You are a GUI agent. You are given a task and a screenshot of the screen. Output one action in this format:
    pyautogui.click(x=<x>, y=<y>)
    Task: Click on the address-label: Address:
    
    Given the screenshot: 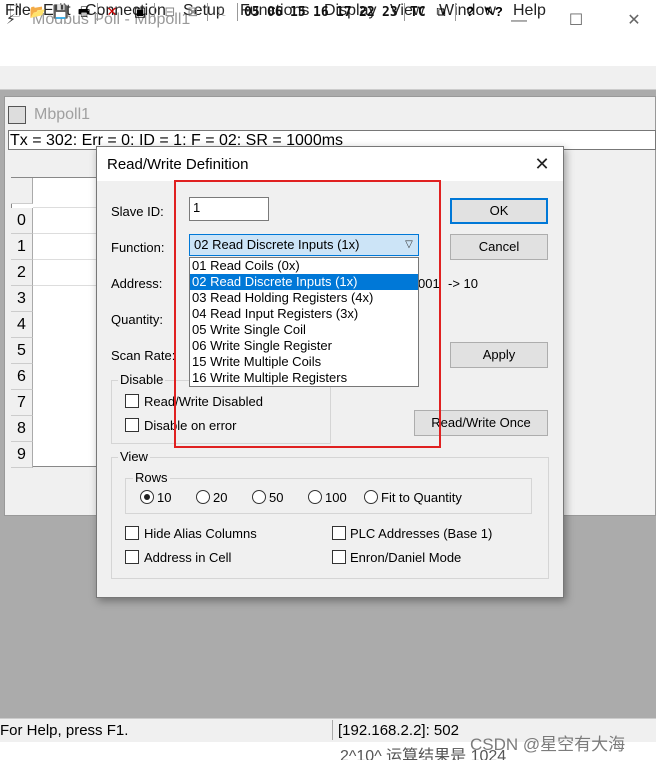 What is the action you would take?
    pyautogui.click(x=137, y=283)
    